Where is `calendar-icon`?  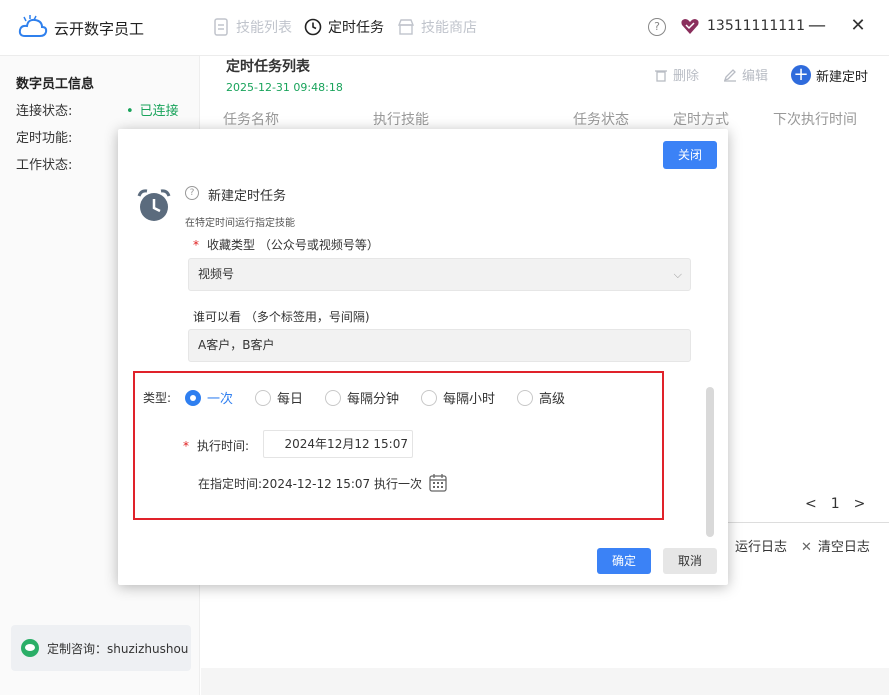
calendar-icon is located at coordinates (438, 483).